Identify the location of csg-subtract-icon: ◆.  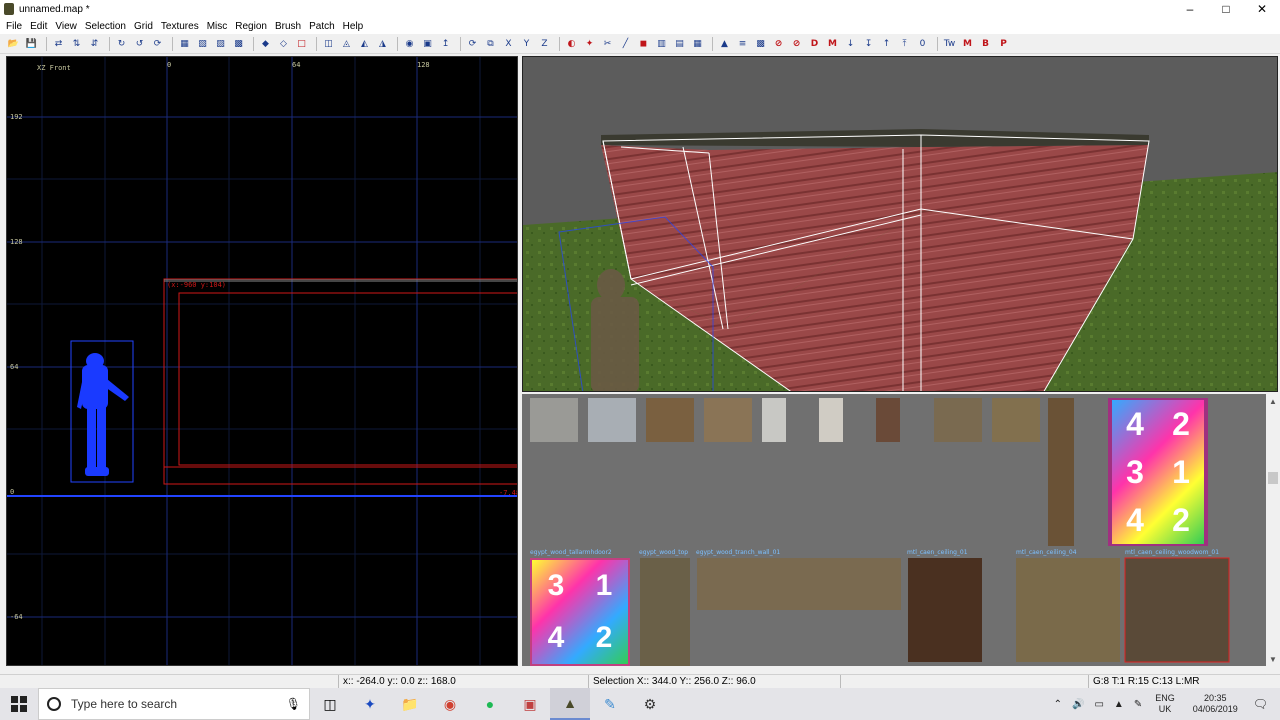
(265, 44).